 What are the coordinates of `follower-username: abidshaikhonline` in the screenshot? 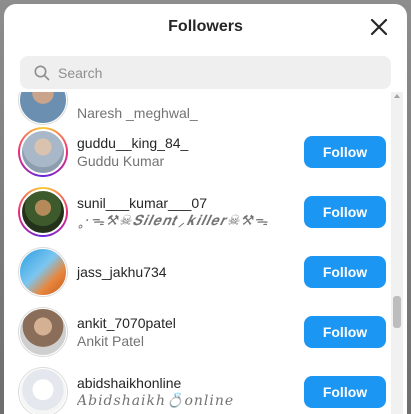 It's located at (190, 383).